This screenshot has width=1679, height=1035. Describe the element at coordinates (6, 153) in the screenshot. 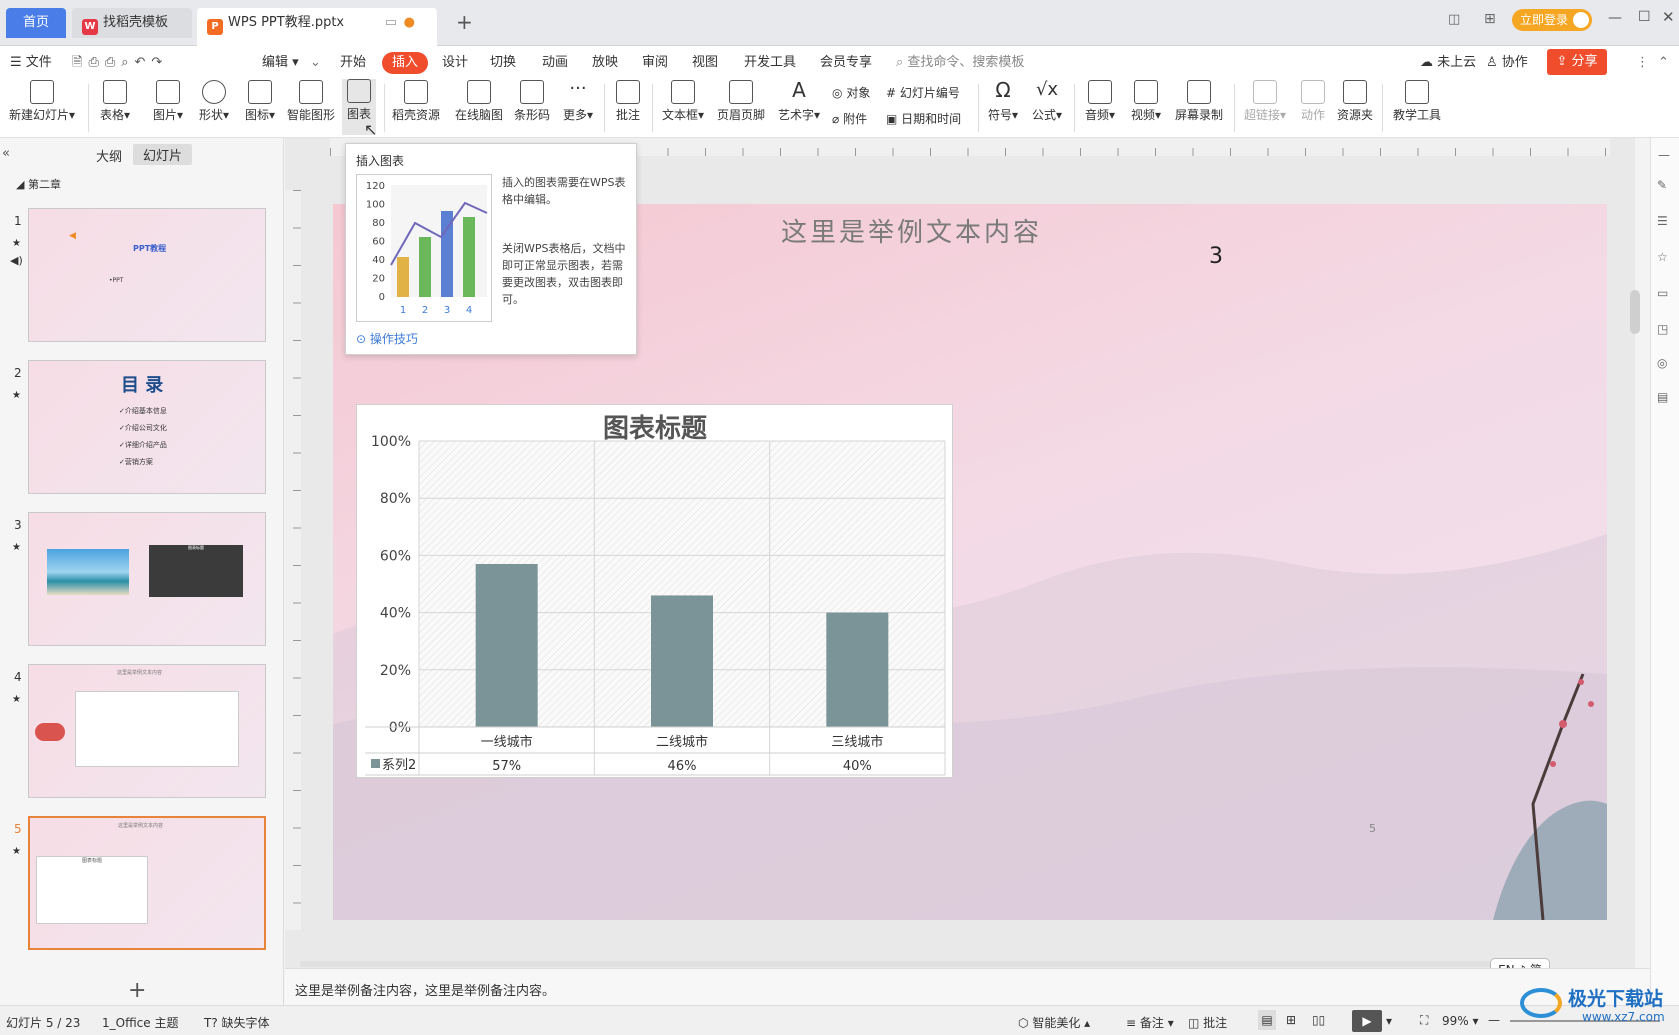

I see `collapse-pane-icon: «` at that location.